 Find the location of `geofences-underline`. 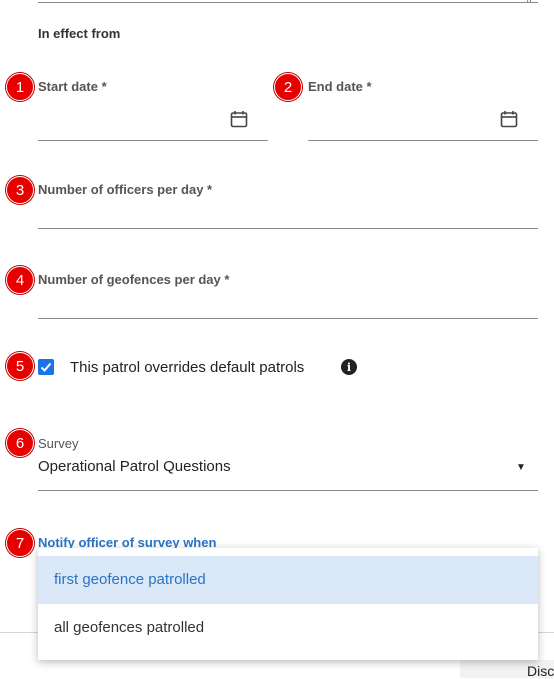

geofences-underline is located at coordinates (288, 318).